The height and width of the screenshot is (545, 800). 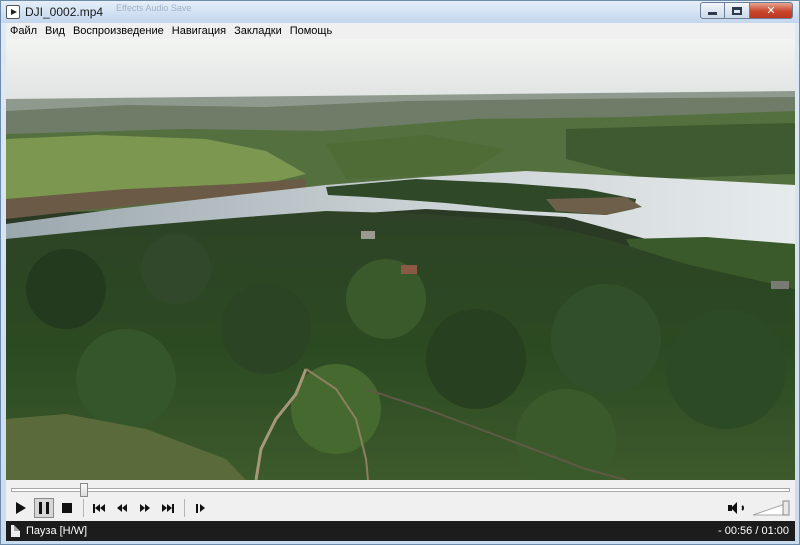 What do you see at coordinates (64, 12) in the screenshot?
I see `window-title: DJI_0002.mp4` at bounding box center [64, 12].